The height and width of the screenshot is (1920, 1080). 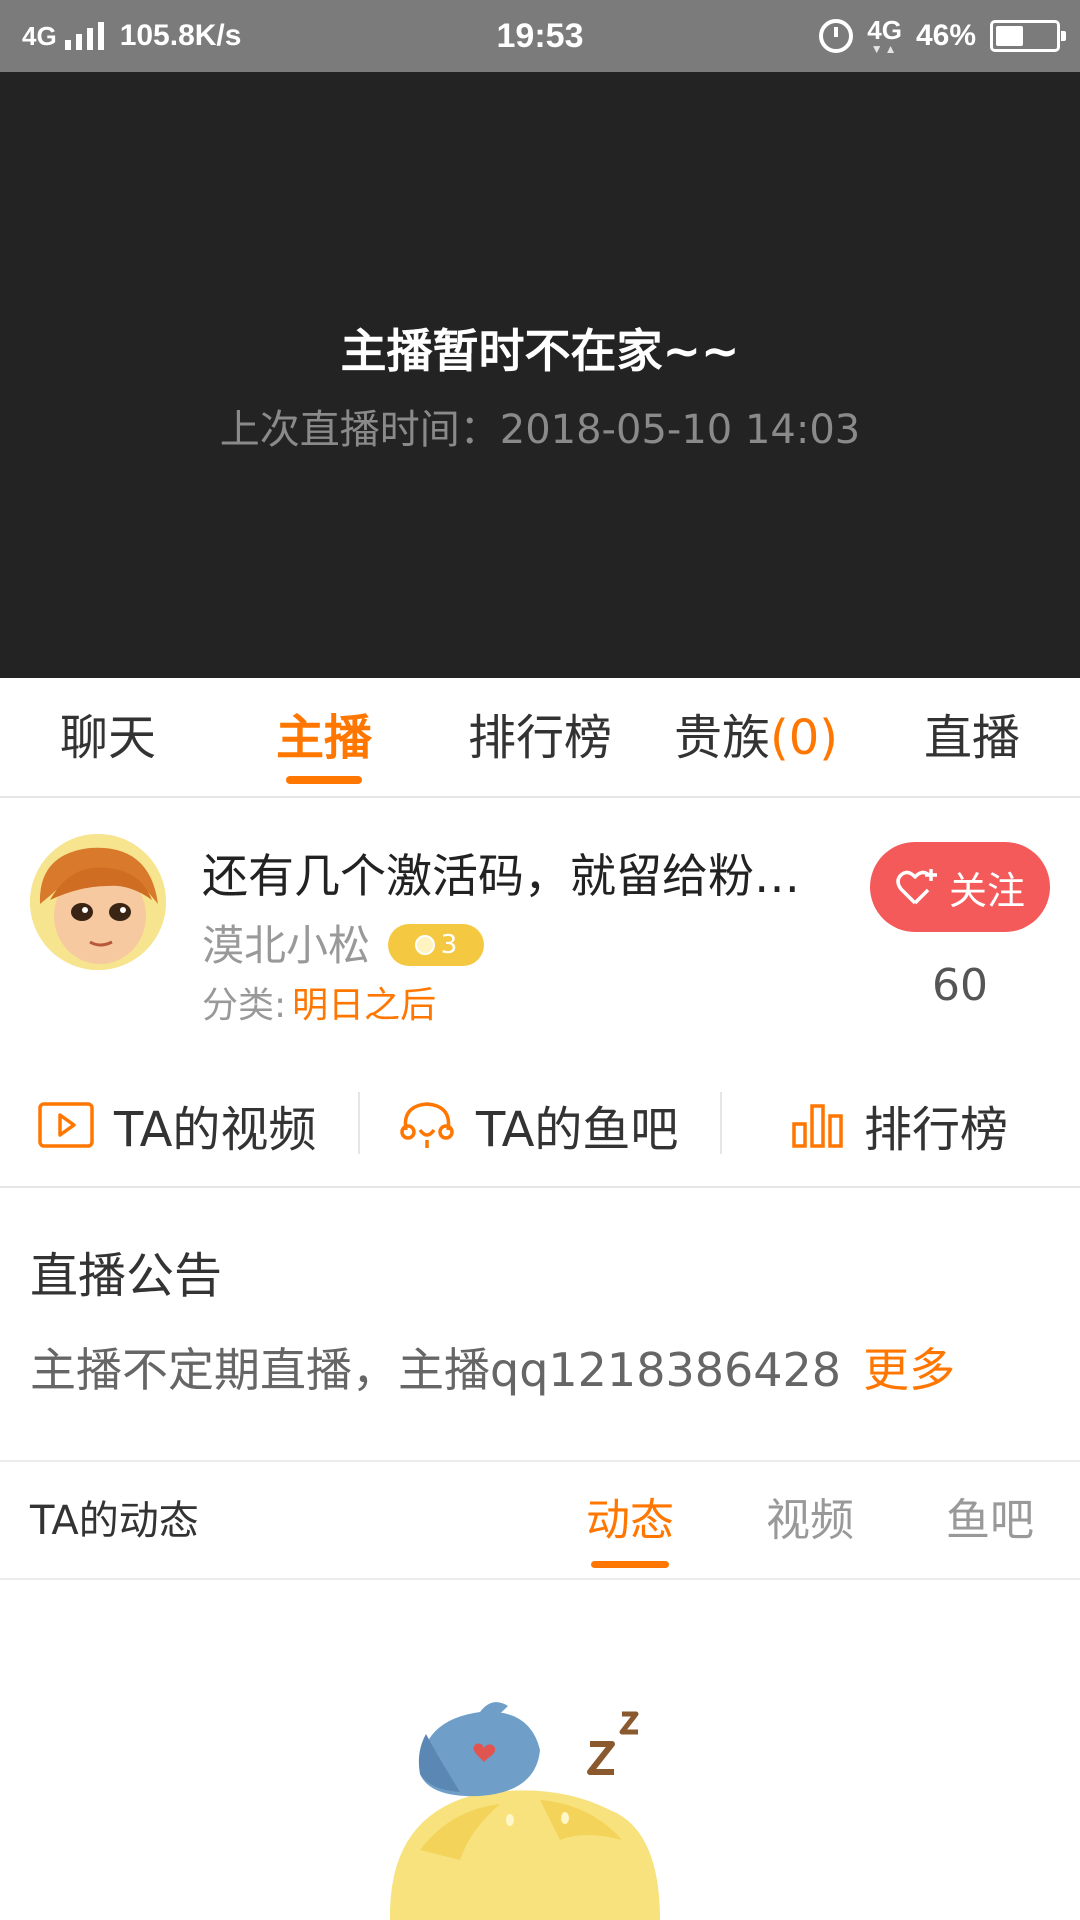 I want to click on status-bar: 4G 105.8K/s 19:53 4G ▼▲ 46%, so click(x=540, y=36).